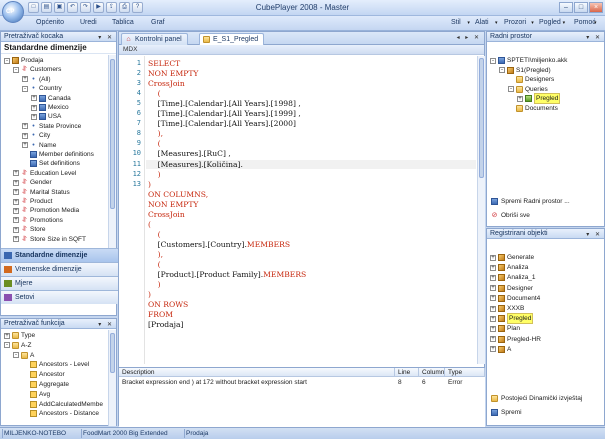 The height and width of the screenshot is (439, 605). What do you see at coordinates (531, 79) in the screenshot?
I see `workspace-tree-row: Designers` at bounding box center [531, 79].